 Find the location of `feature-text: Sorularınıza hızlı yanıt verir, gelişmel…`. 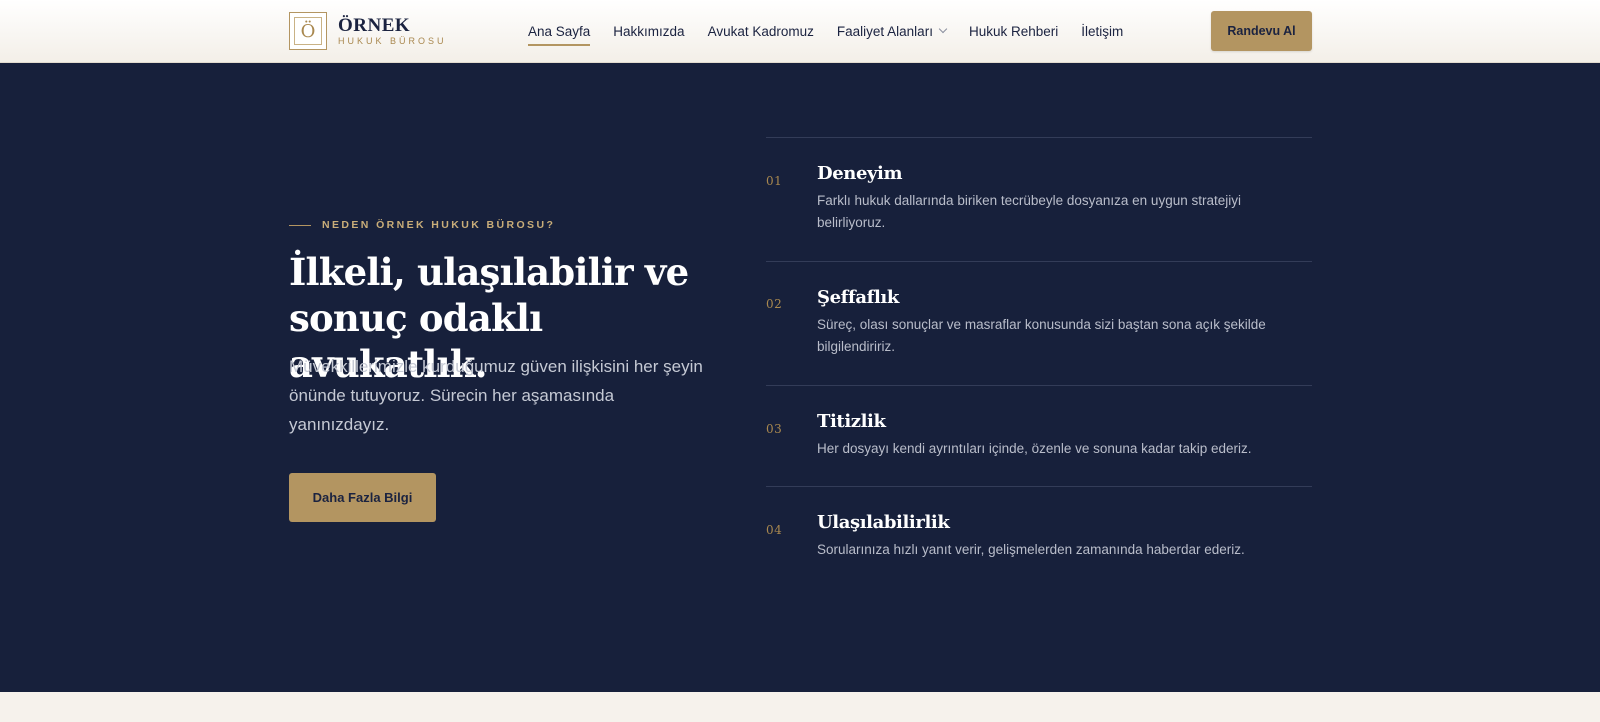

feature-text: Sorularınıza hızlı yanıt verir, gelişmel… is located at coordinates (1031, 549).